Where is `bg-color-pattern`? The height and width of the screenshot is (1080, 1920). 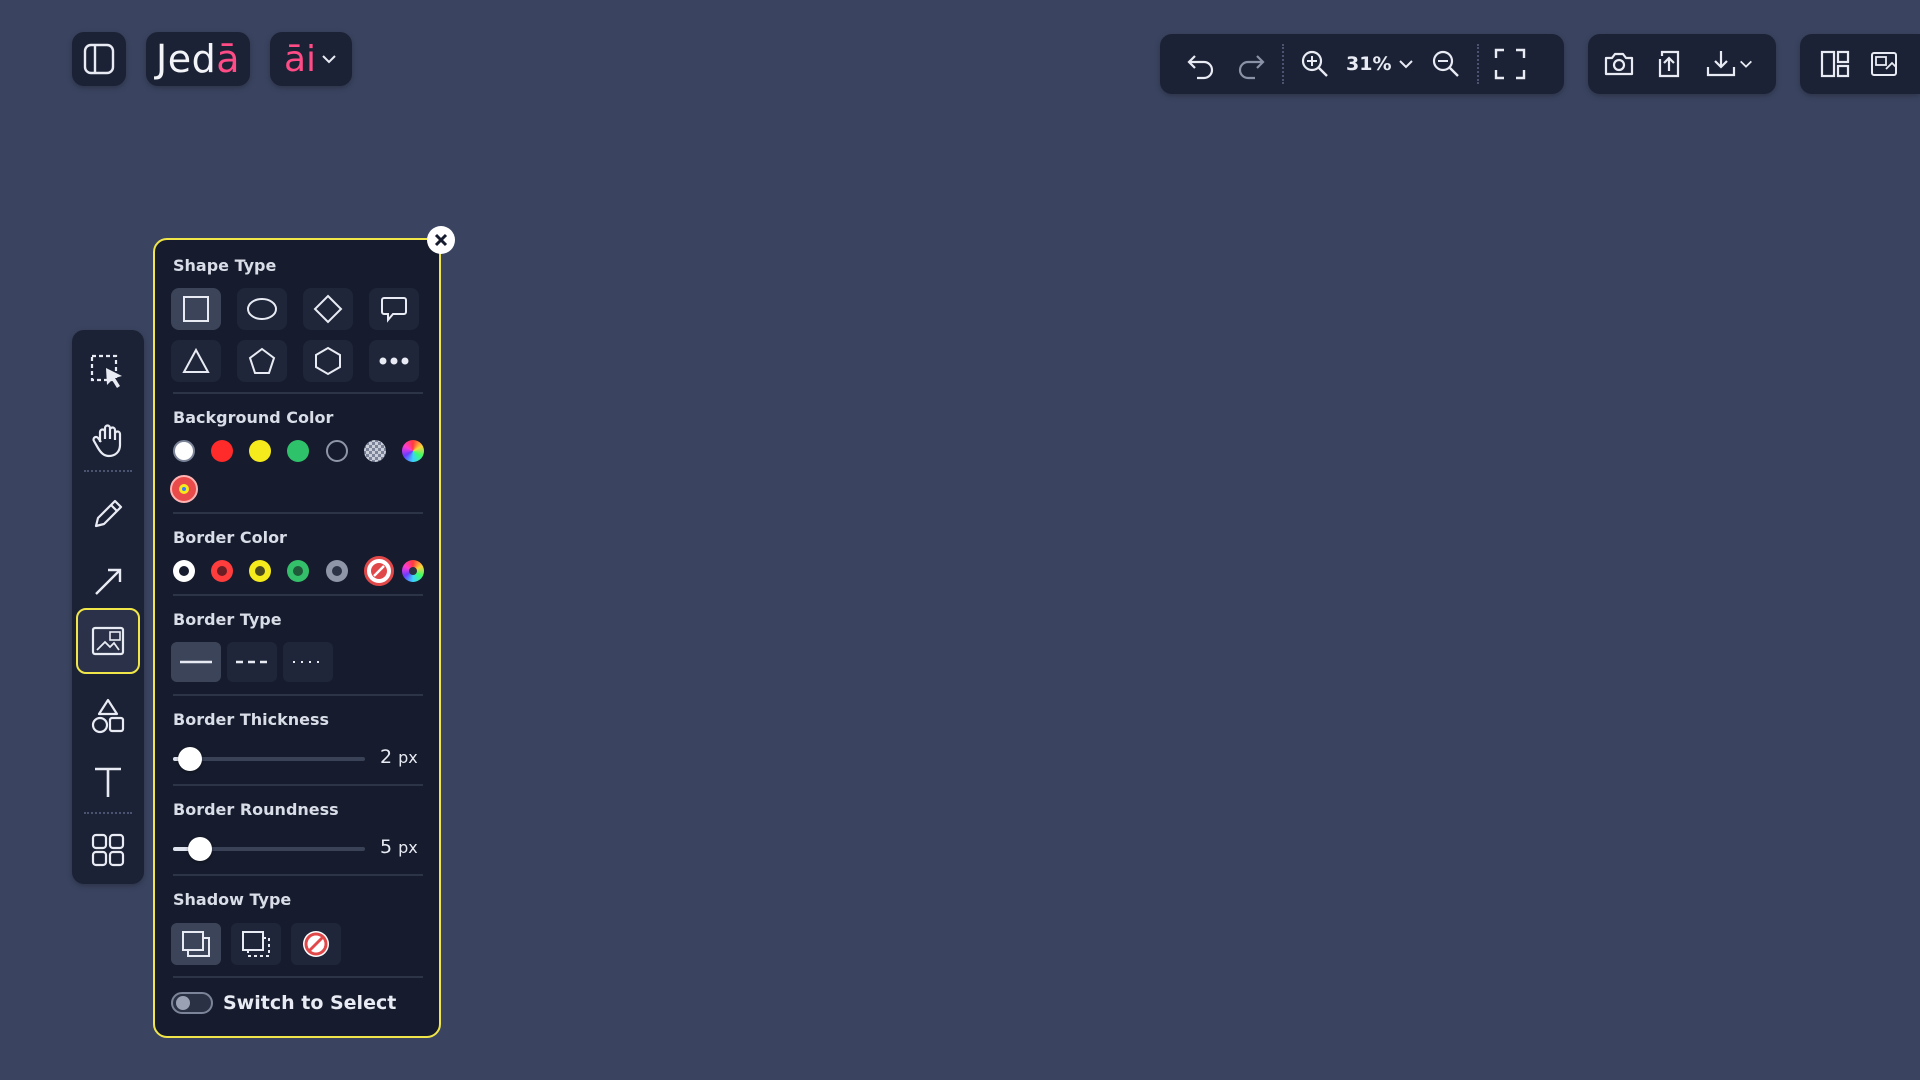
bg-color-pattern is located at coordinates (375, 451).